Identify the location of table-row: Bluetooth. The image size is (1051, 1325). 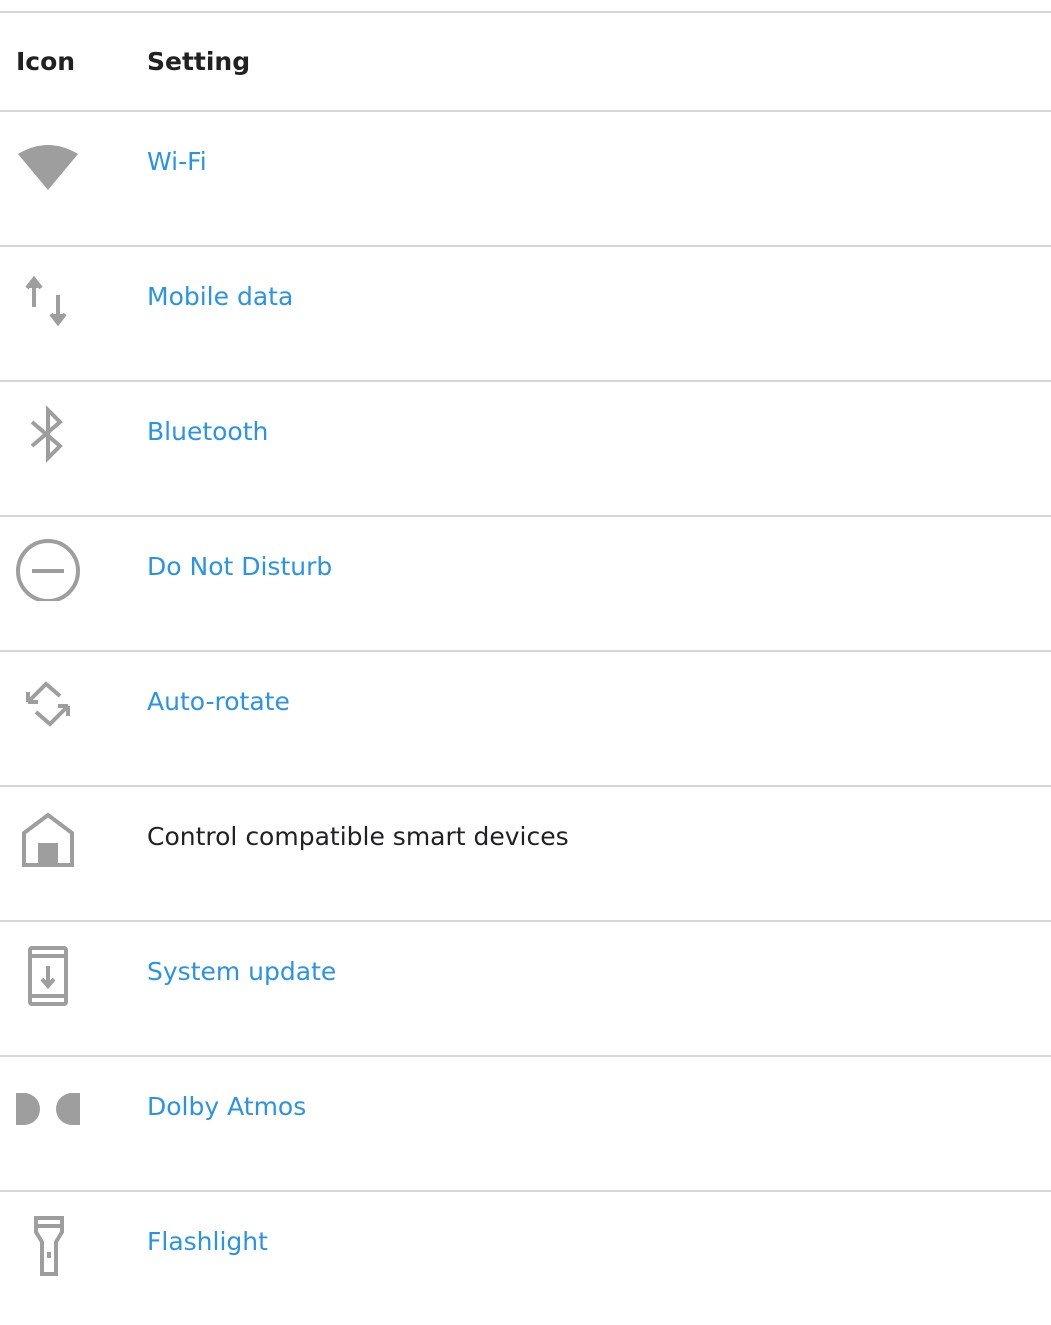
(525, 447).